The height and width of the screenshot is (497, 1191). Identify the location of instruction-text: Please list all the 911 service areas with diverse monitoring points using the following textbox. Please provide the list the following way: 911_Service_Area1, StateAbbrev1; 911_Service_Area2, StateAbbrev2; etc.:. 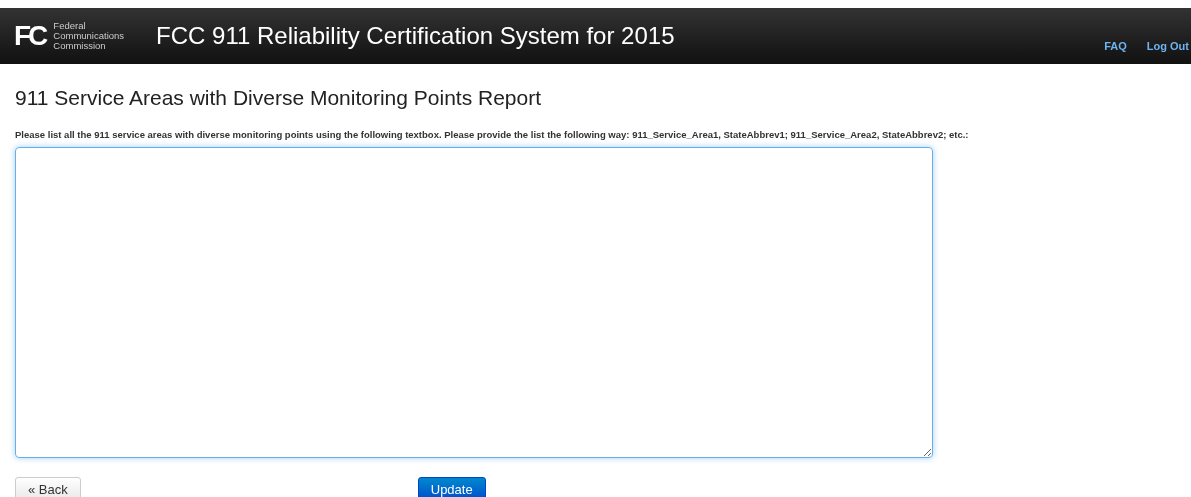
(492, 134).